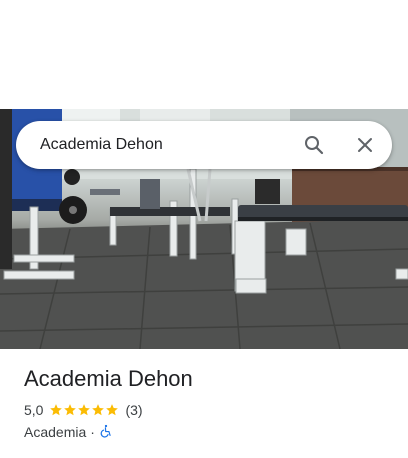 This screenshot has height=458, width=408. I want to click on rating-row: 5,0 (3), so click(83, 410).